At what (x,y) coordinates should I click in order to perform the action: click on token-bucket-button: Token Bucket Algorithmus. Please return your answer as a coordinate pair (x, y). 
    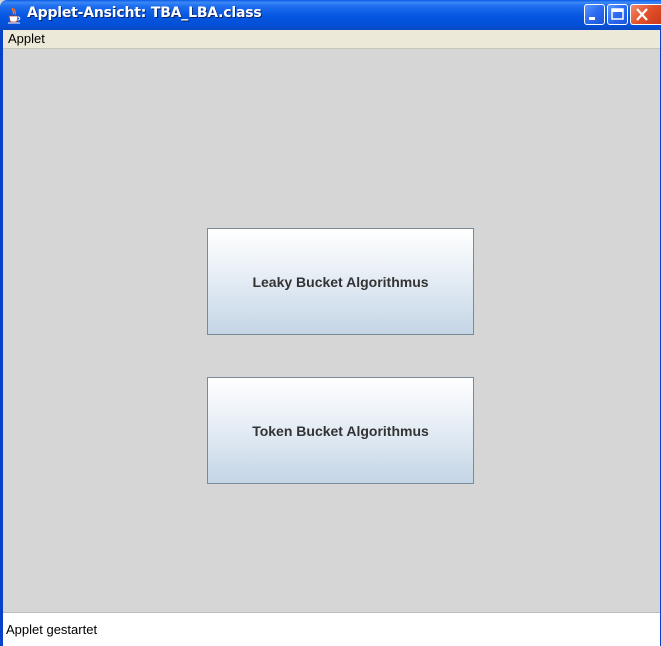
    Looking at the image, I should click on (340, 430).